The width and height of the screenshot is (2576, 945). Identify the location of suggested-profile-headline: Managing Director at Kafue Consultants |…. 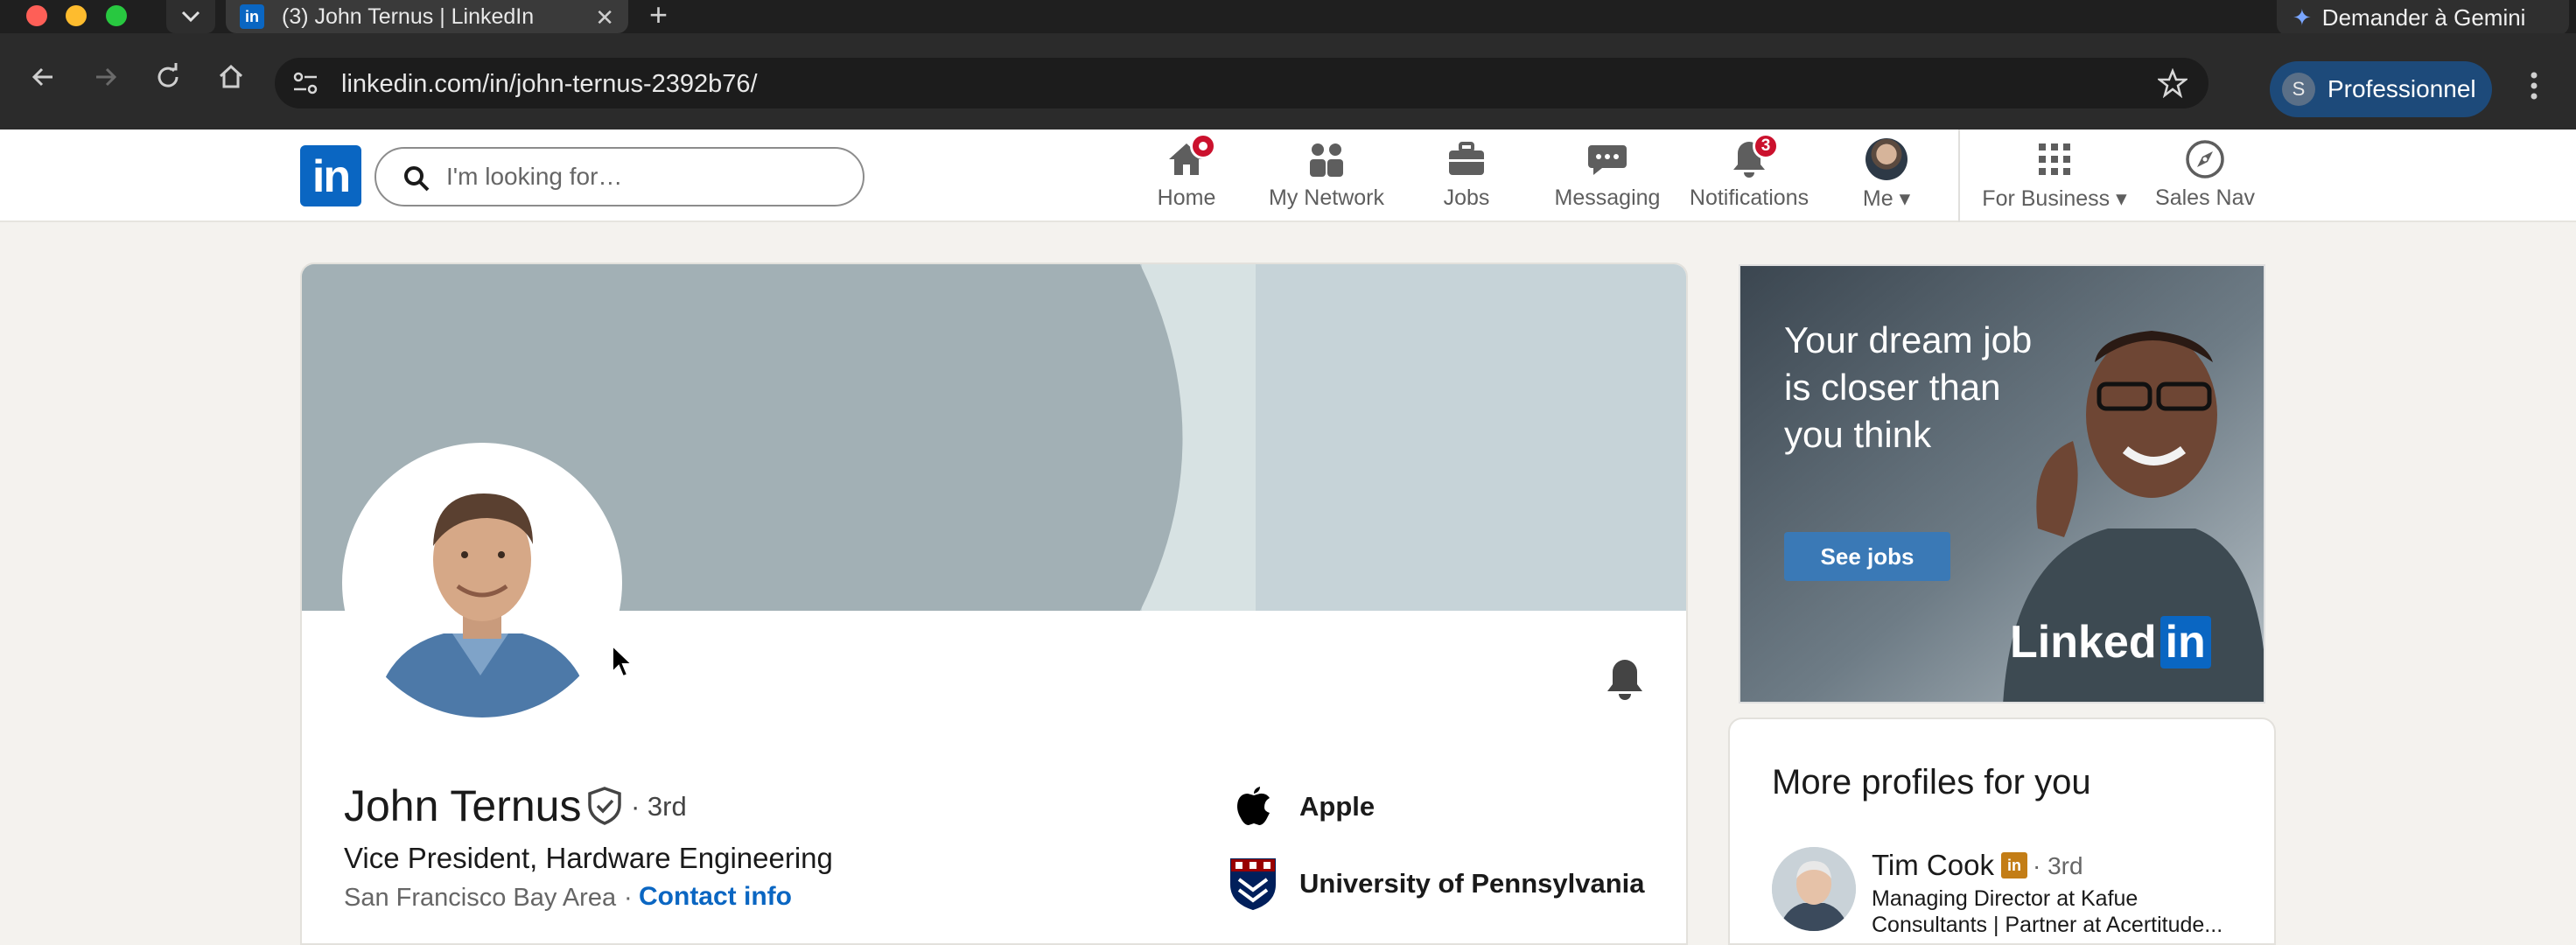
(2047, 911).